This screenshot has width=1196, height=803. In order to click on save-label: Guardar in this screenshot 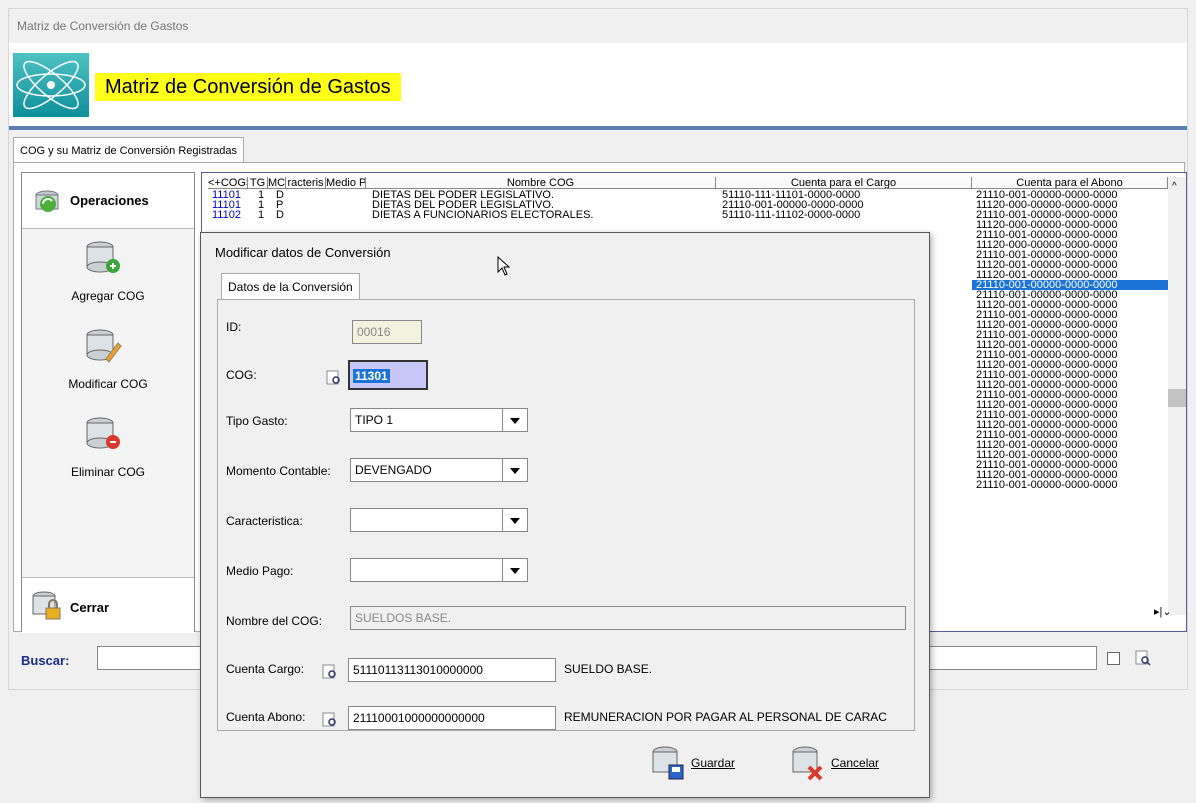, I will do `click(713, 763)`.